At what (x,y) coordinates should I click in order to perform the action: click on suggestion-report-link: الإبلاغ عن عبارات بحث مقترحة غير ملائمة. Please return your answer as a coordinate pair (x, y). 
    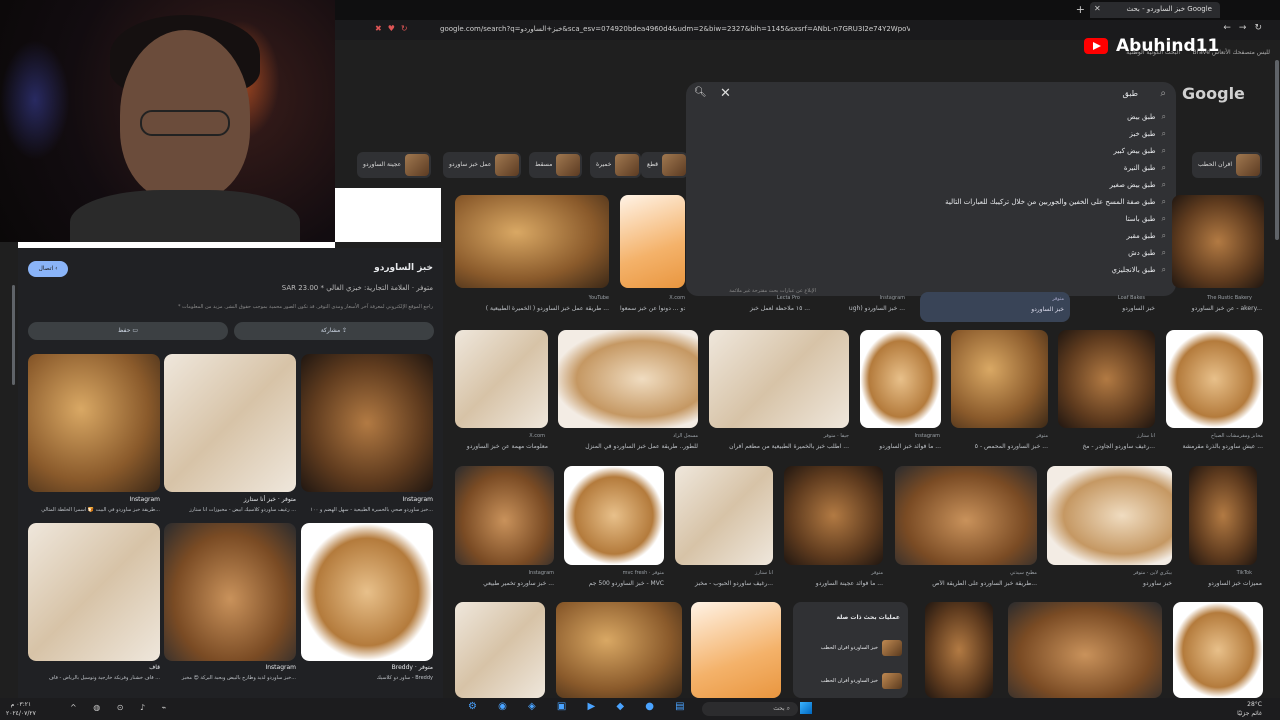
    Looking at the image, I should click on (772, 291).